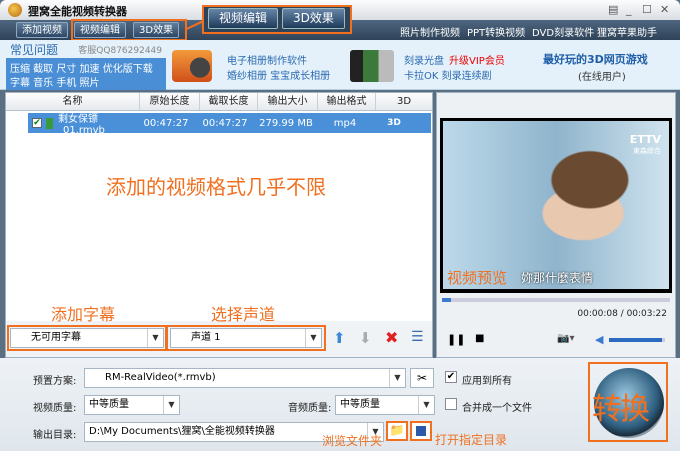 The image size is (680, 451). I want to click on delete-icon: ✖, so click(391, 337).